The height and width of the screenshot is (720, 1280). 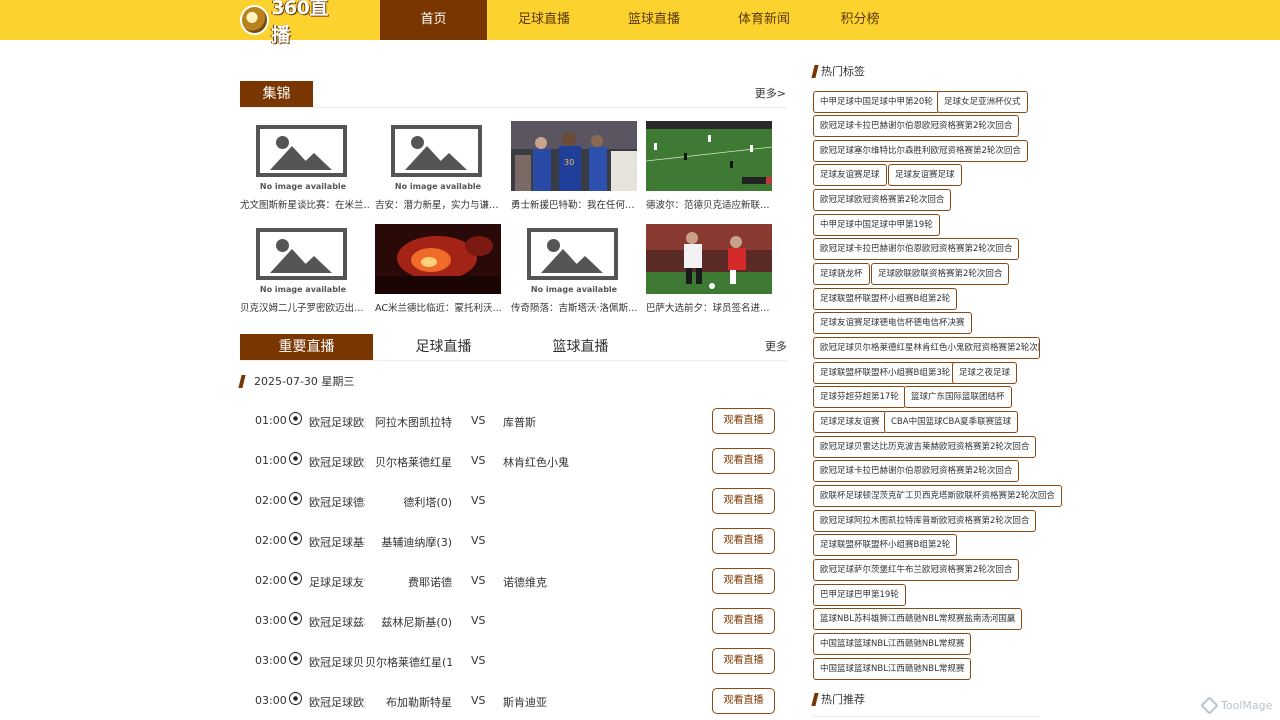 What do you see at coordinates (776, 346) in the screenshot?
I see `live-more-link: 更多` at bounding box center [776, 346].